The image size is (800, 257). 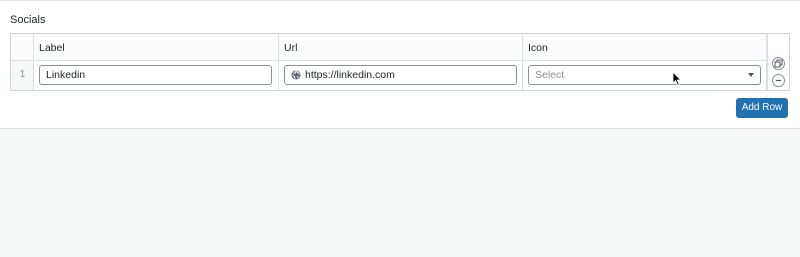 I want to click on cell-label: Linkedin, so click(x=156, y=75).